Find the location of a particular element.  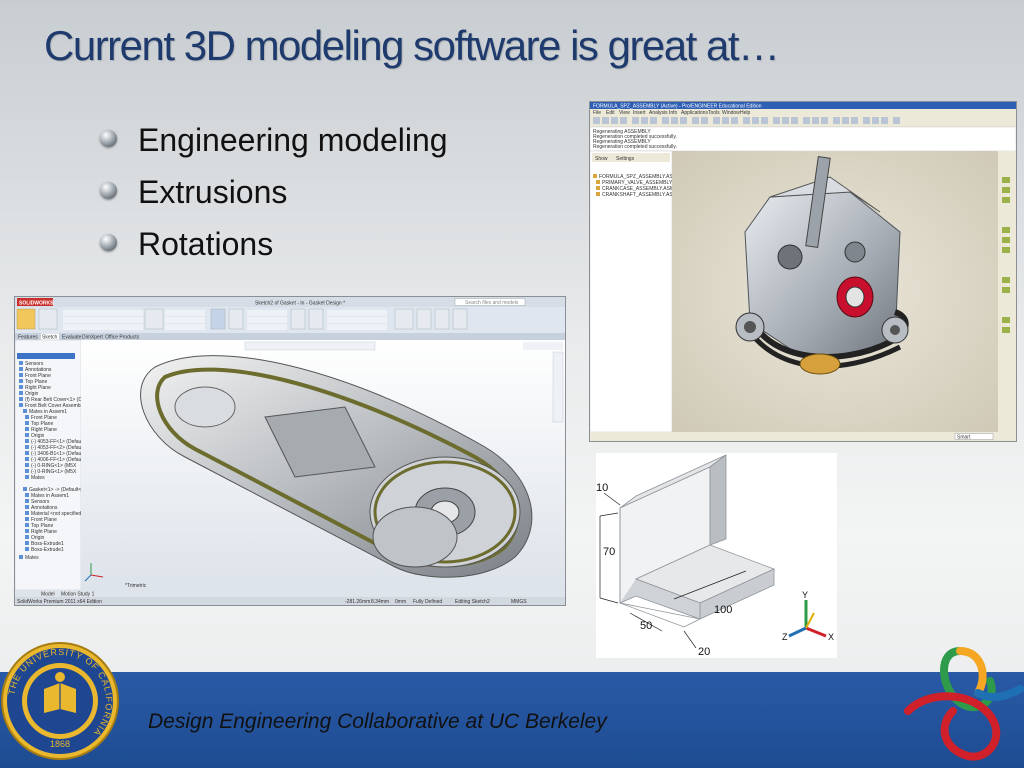

status-units: MMGS is located at coordinates (519, 602).